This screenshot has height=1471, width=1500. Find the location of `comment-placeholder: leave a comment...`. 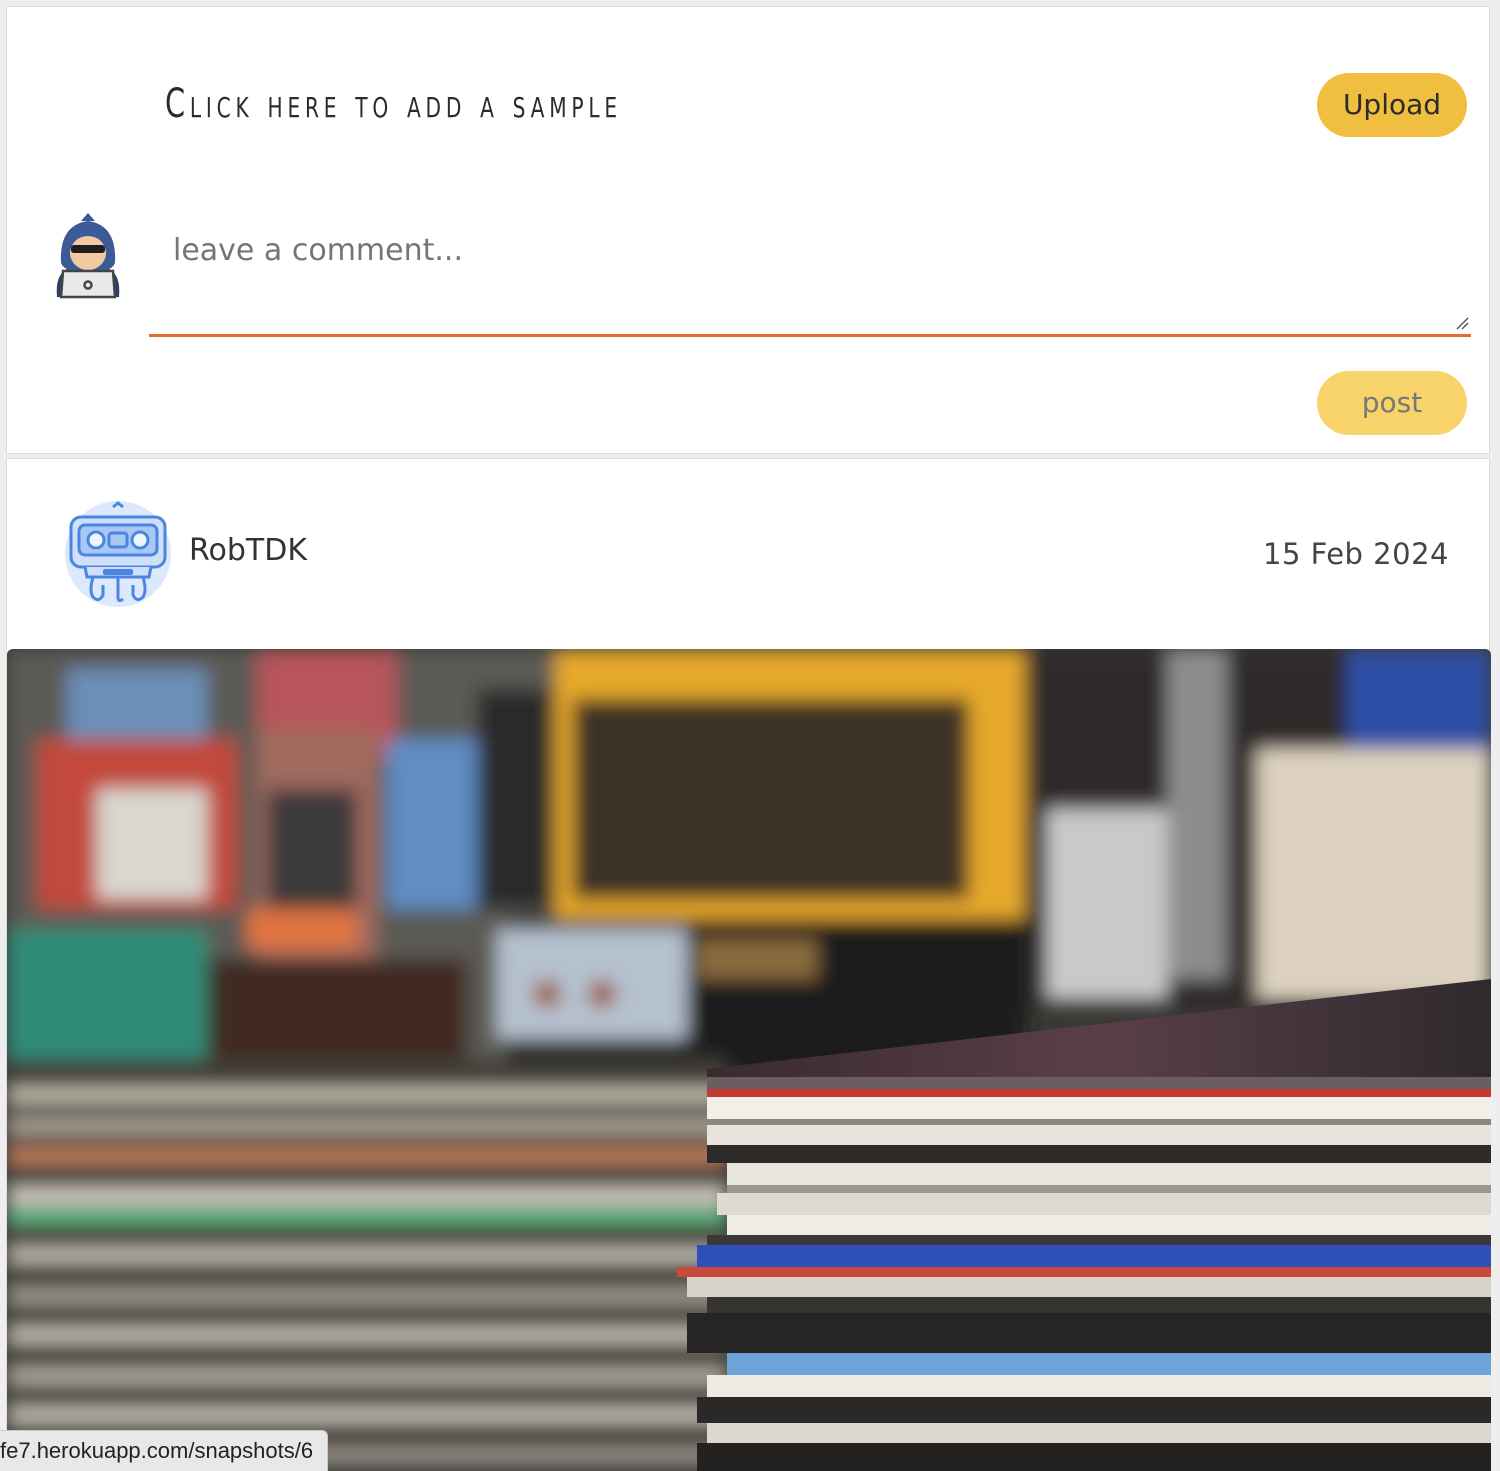

comment-placeholder: leave a comment... is located at coordinates (318, 250).